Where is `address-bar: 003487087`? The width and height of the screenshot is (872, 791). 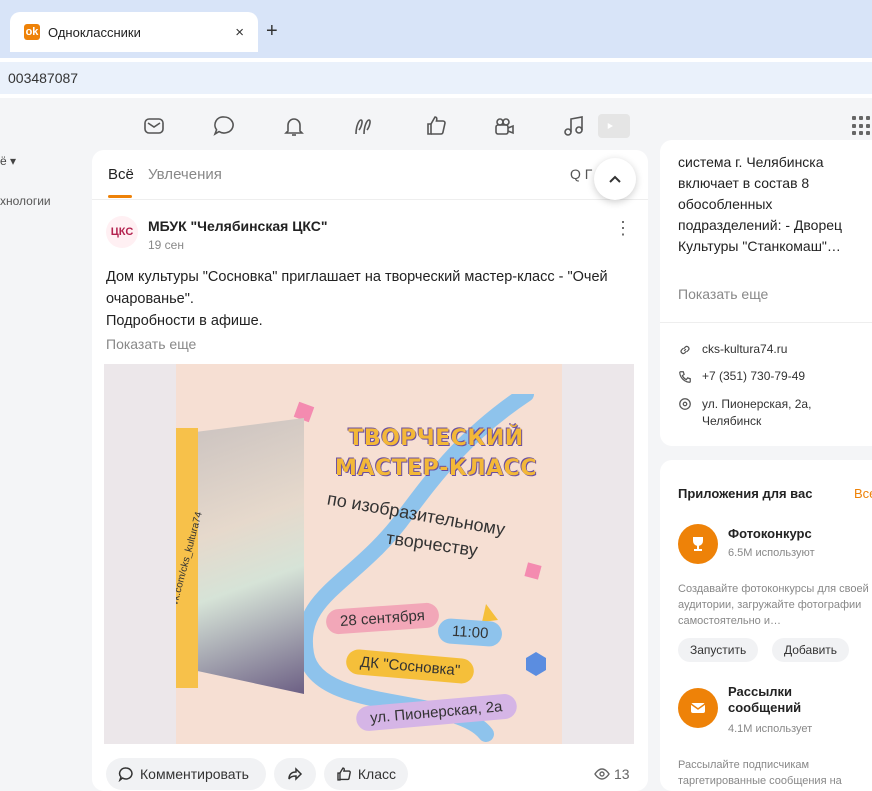 address-bar: 003487087 is located at coordinates (436, 78).